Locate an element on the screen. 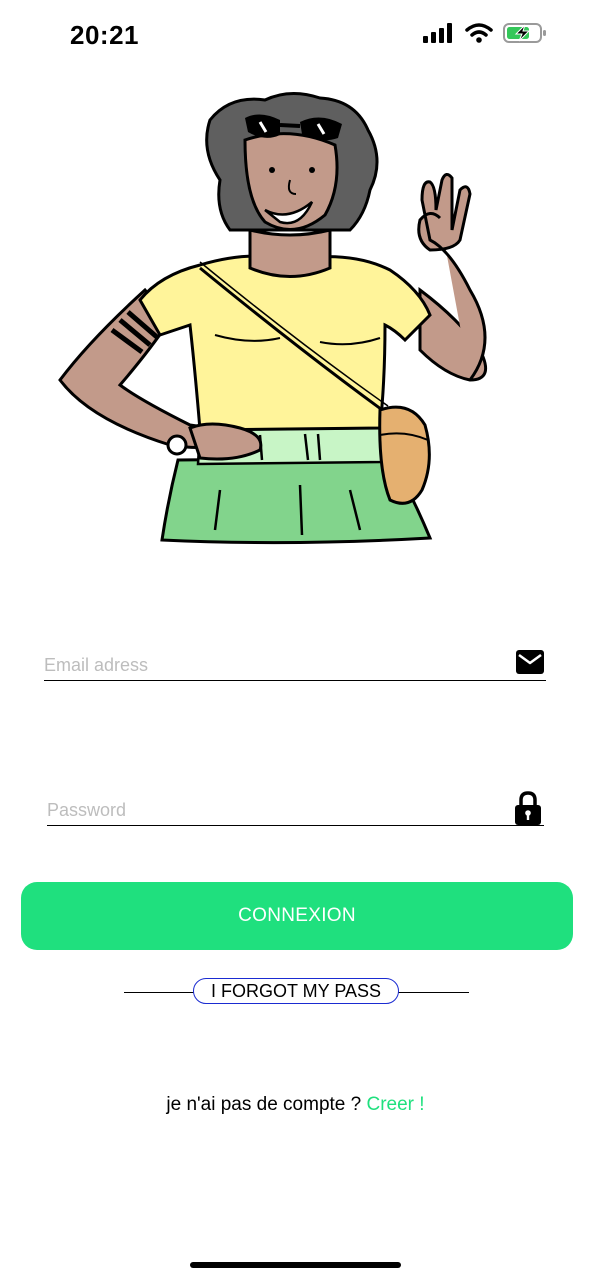  password-field-container is located at coordinates (295, 806).